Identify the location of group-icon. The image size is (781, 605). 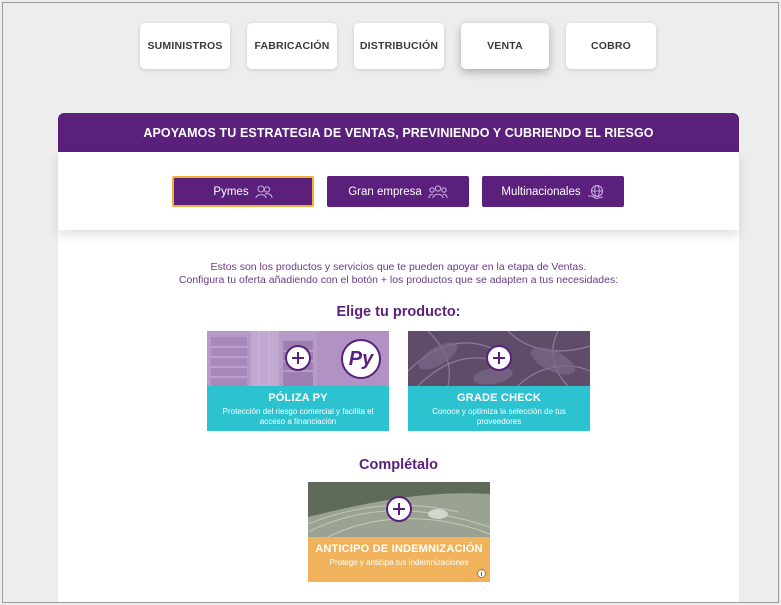
(438, 191).